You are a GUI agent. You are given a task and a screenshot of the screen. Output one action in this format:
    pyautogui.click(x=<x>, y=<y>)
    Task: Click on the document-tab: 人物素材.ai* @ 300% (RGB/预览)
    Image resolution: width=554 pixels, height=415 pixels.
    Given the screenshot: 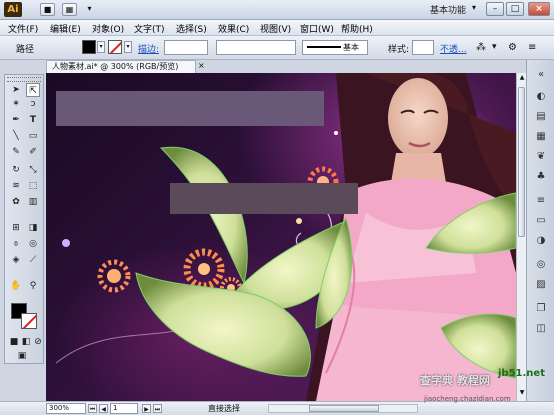 What is the action you would take?
    pyautogui.click(x=121, y=66)
    